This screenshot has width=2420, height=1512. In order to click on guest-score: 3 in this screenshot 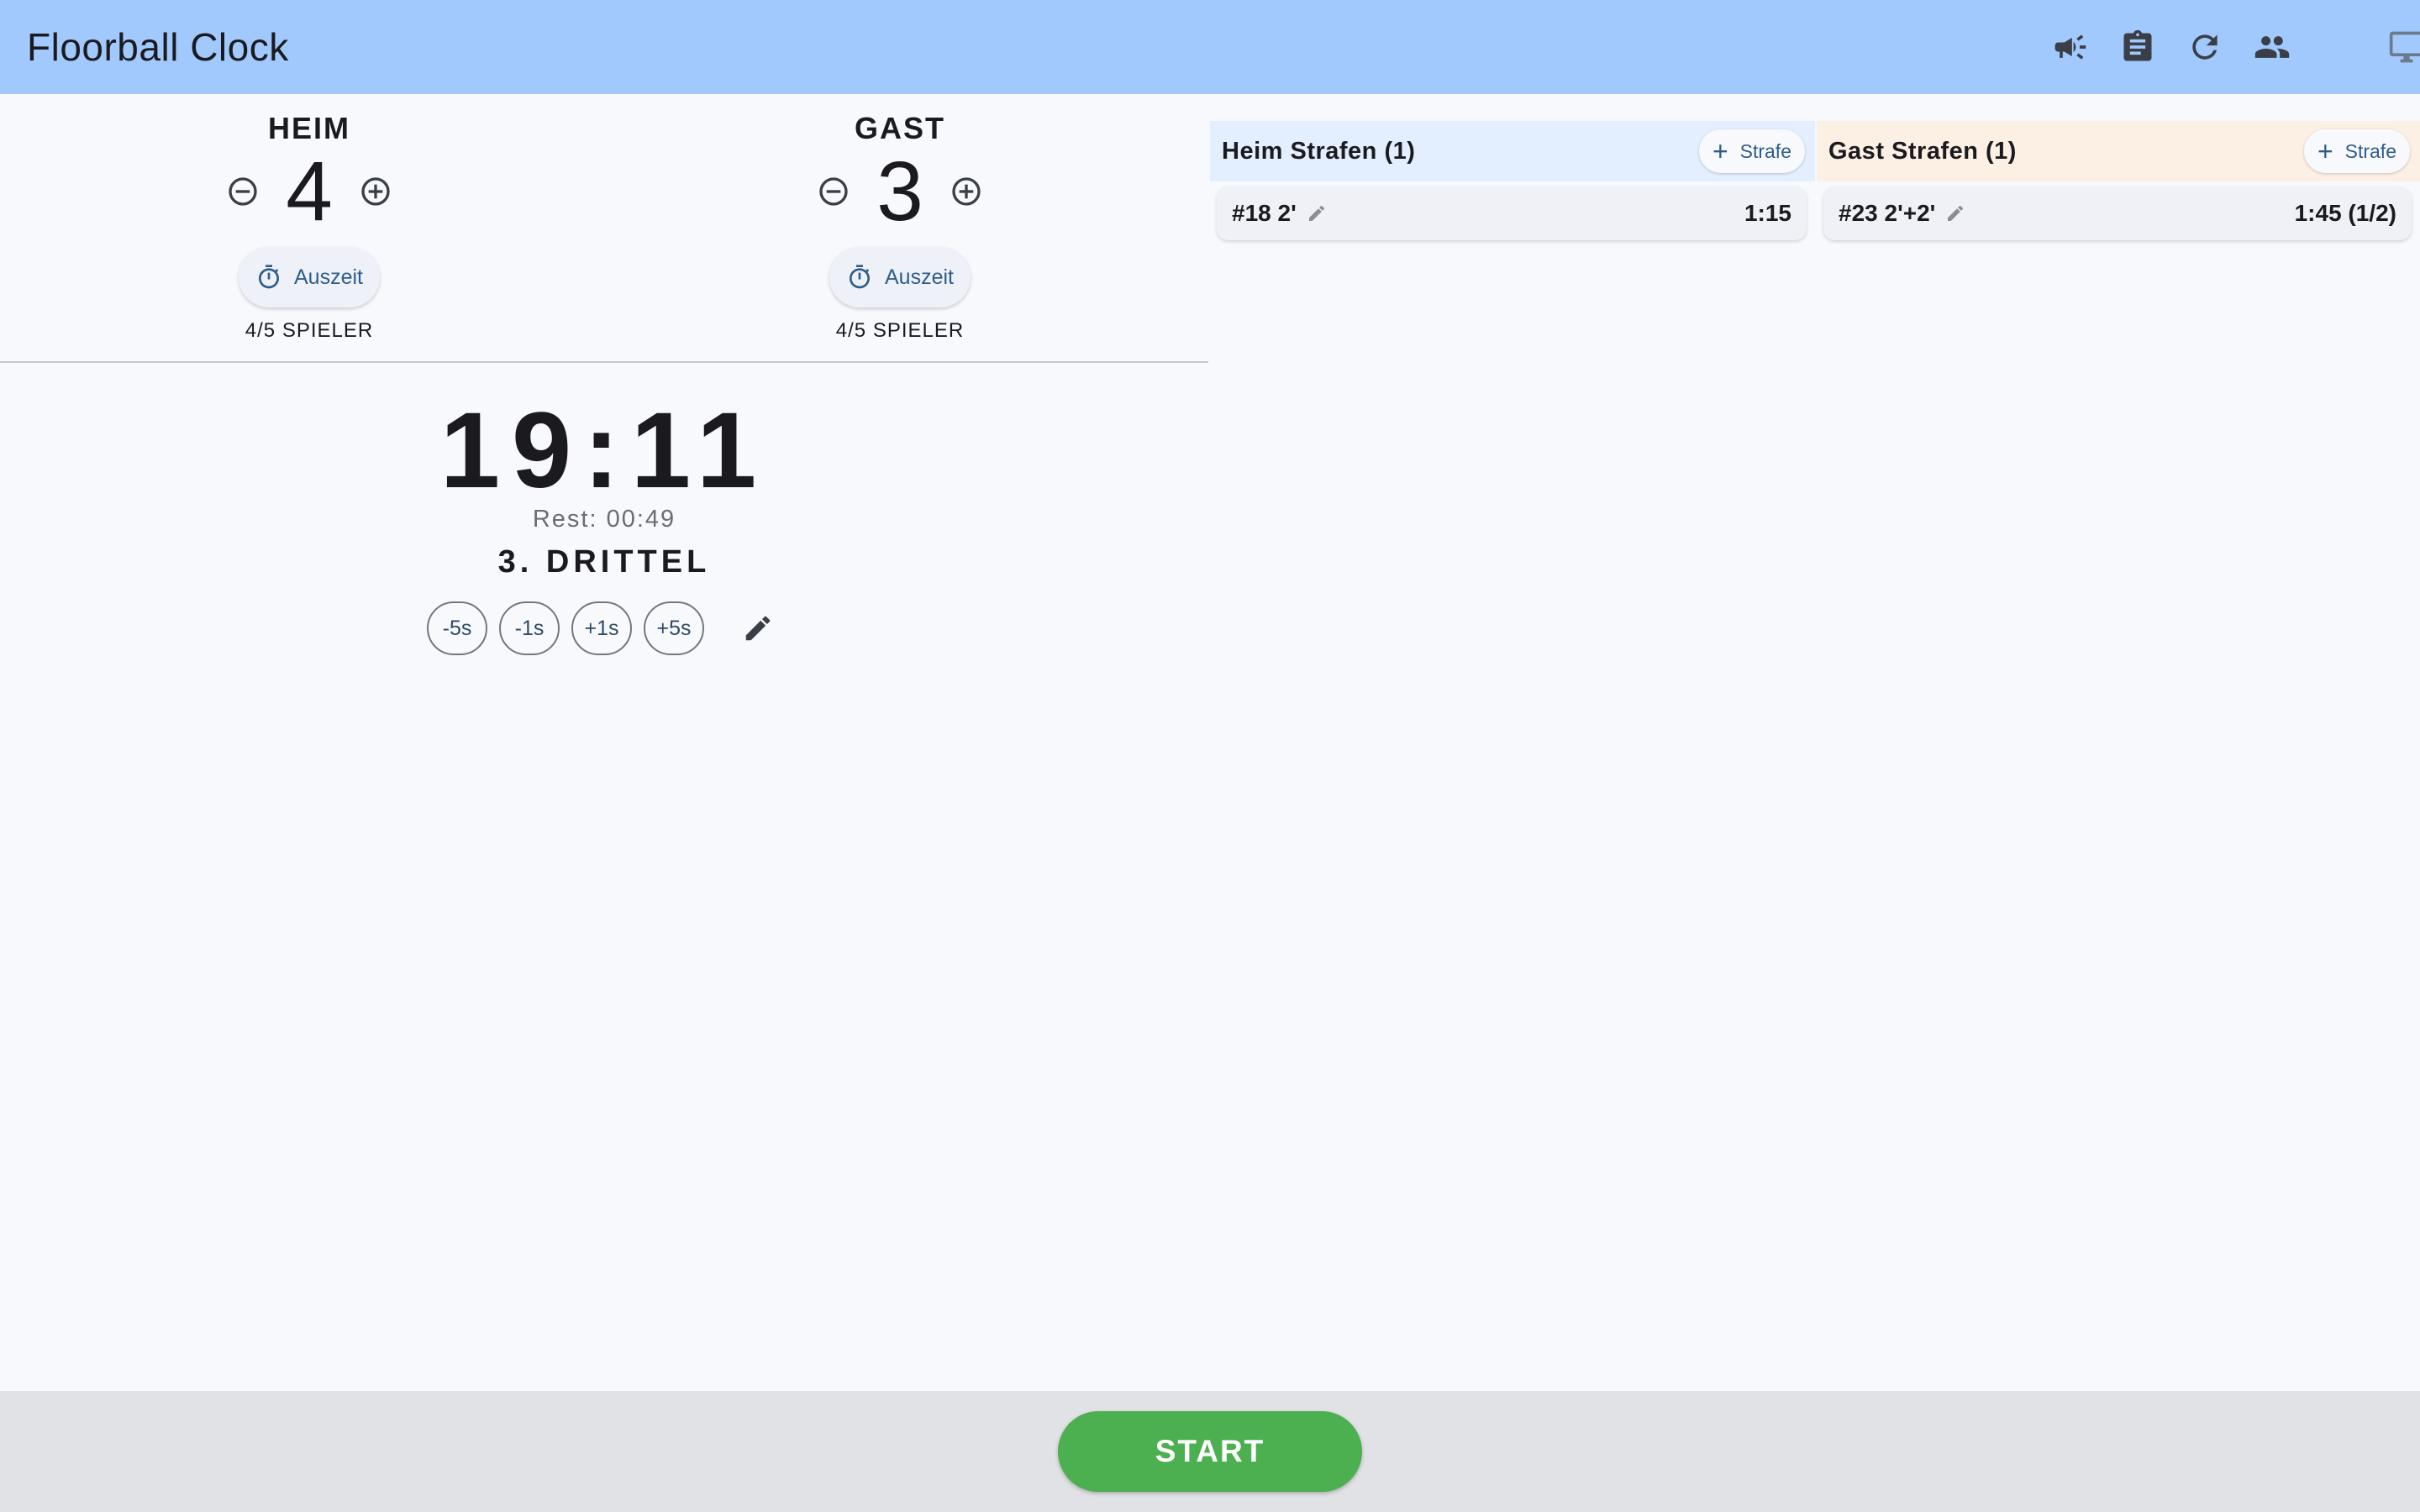, I will do `click(900, 191)`.